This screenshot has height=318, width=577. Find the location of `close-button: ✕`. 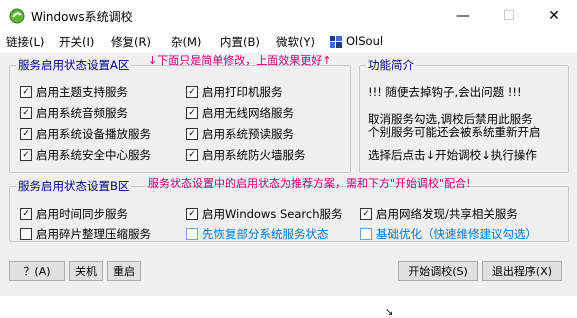

close-button: ✕ is located at coordinates (554, 16).